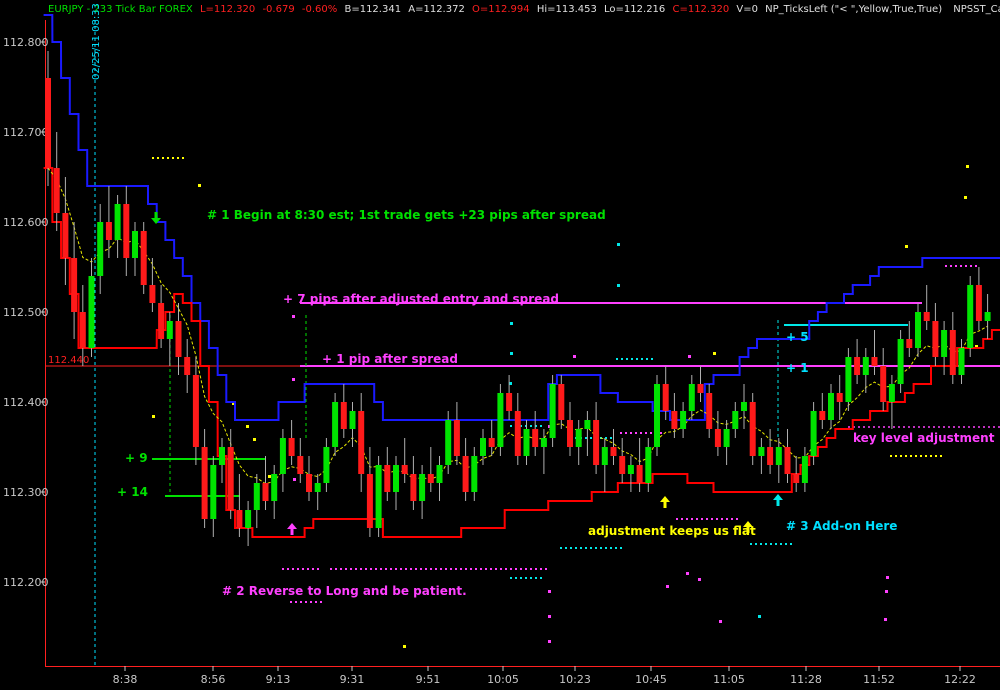 The image size is (1000, 690). What do you see at coordinates (841, 526) in the screenshot?
I see `annotation-trade-3: # 3 Add-on Here` at bounding box center [841, 526].